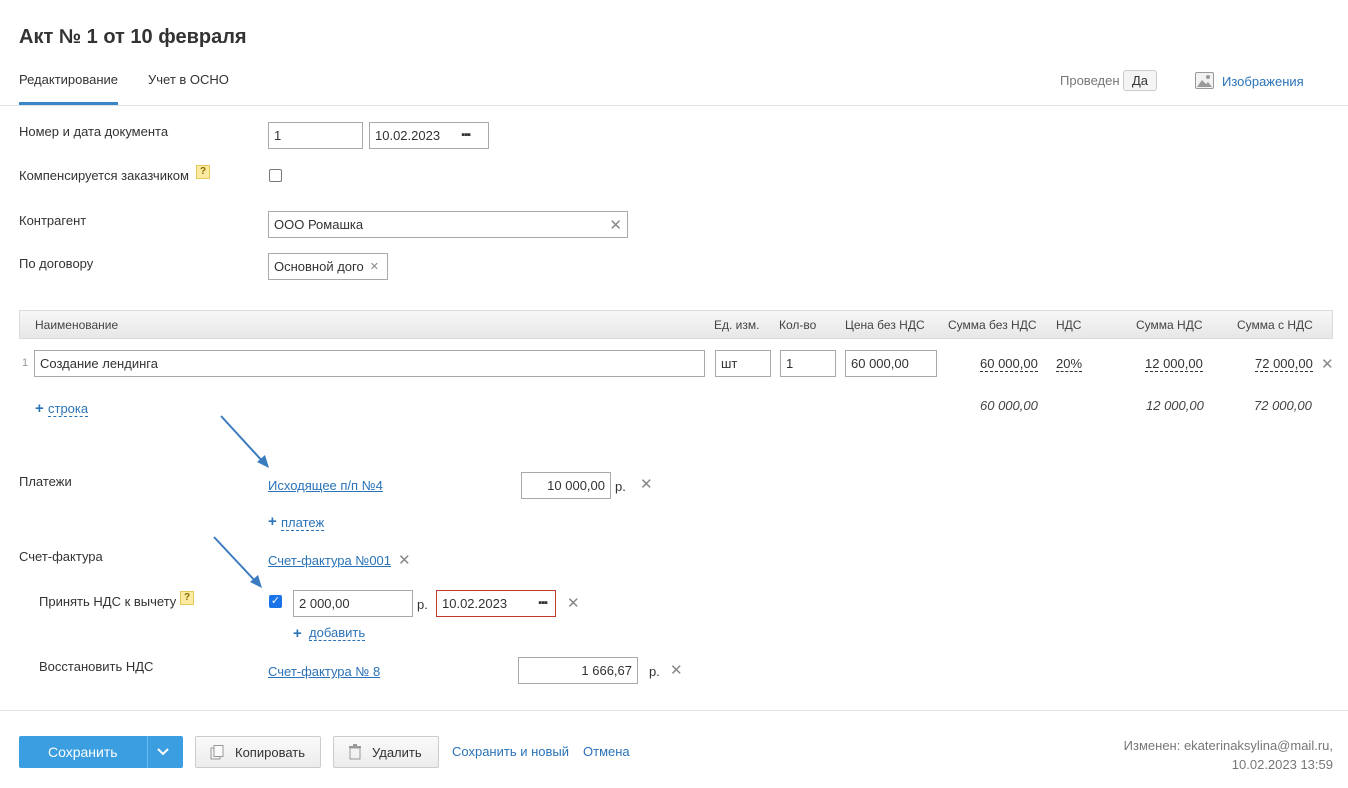  What do you see at coordinates (147, 752) in the screenshot?
I see `split-divider` at bounding box center [147, 752].